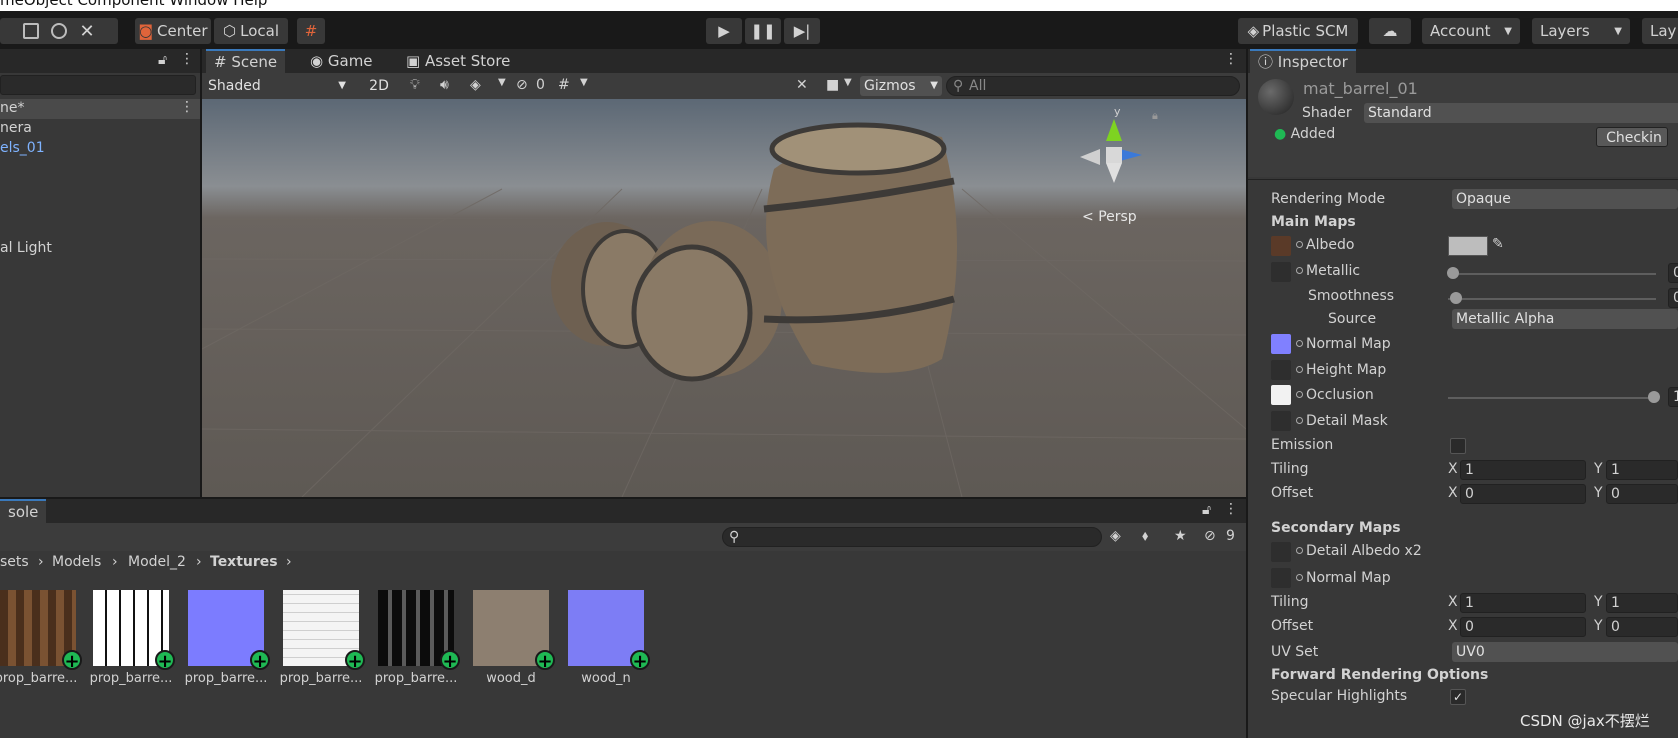 The image size is (1678, 738). What do you see at coordinates (1281, 552) in the screenshot?
I see `detail-albedo-slot` at bounding box center [1281, 552].